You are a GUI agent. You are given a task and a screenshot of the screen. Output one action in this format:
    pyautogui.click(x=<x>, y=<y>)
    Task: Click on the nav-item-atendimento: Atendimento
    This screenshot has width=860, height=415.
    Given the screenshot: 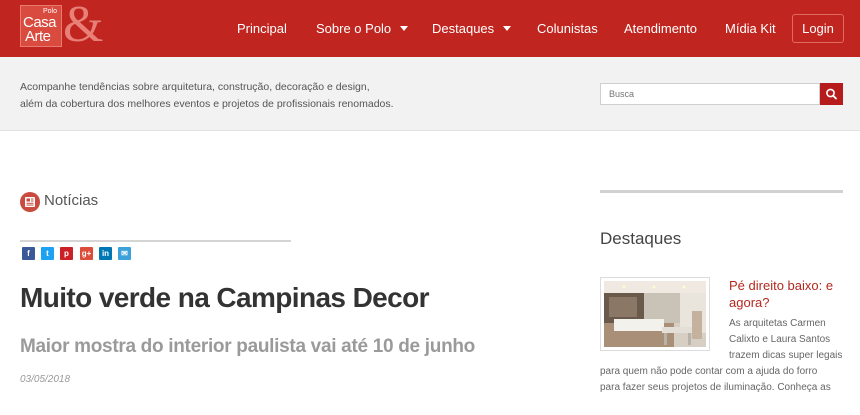 What is the action you would take?
    pyautogui.click(x=660, y=28)
    